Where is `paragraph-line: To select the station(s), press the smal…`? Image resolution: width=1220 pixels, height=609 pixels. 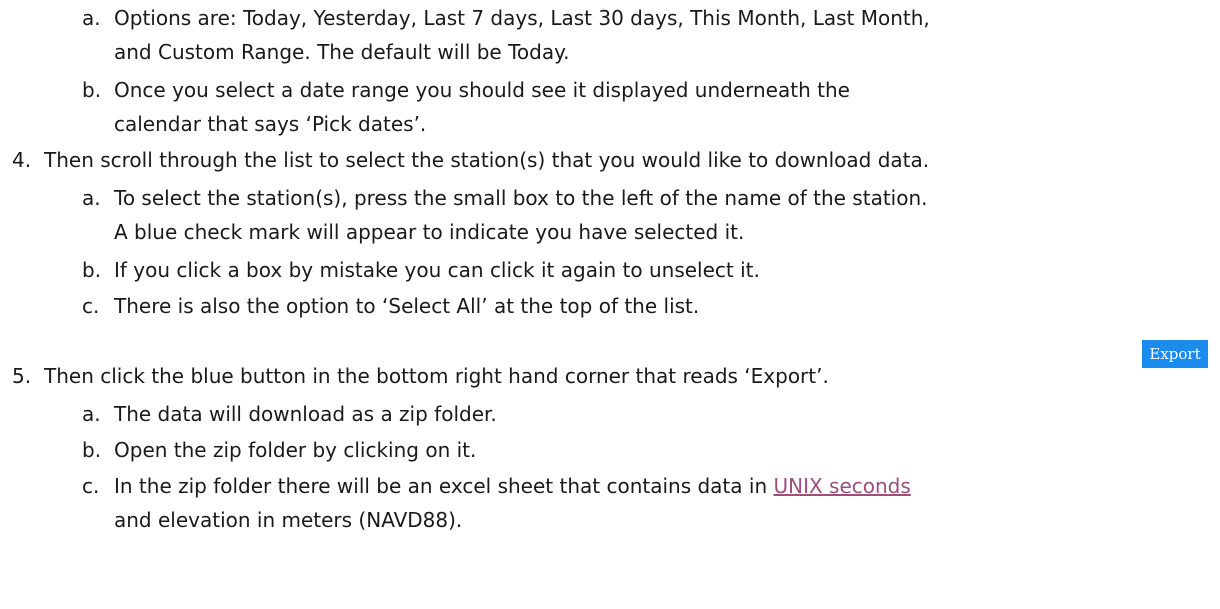 paragraph-line: To select the station(s), press the smal… is located at coordinates (521, 198).